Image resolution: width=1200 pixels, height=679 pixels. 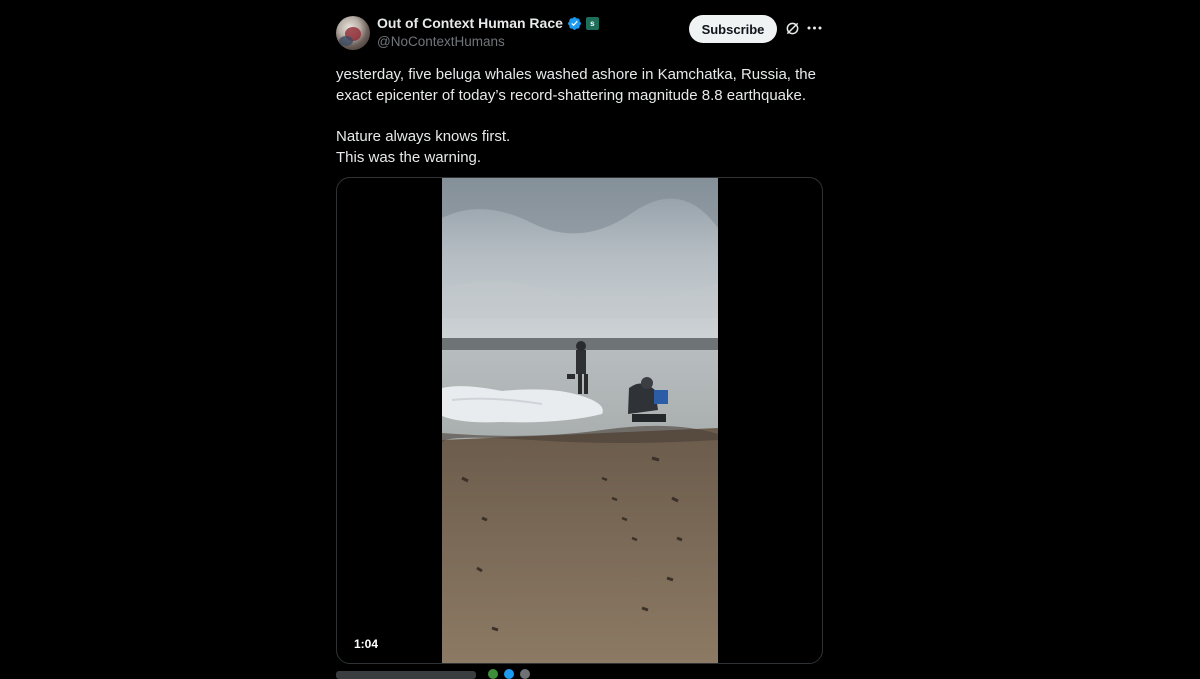 I want to click on affiliate-badge-icon: s, so click(x=592, y=23).